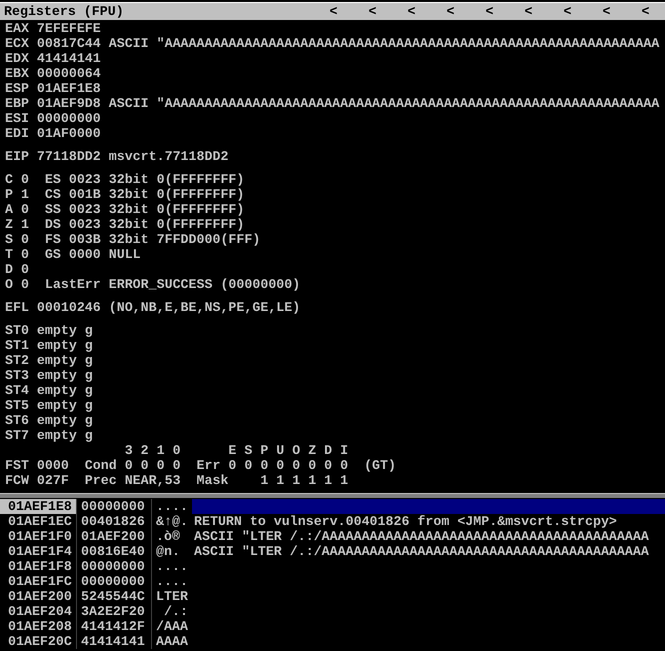 Image resolution: width=665 pixels, height=651 pixels. What do you see at coordinates (53, 88) in the screenshot?
I see `register-line: ESP 01AEF1E8` at bounding box center [53, 88].